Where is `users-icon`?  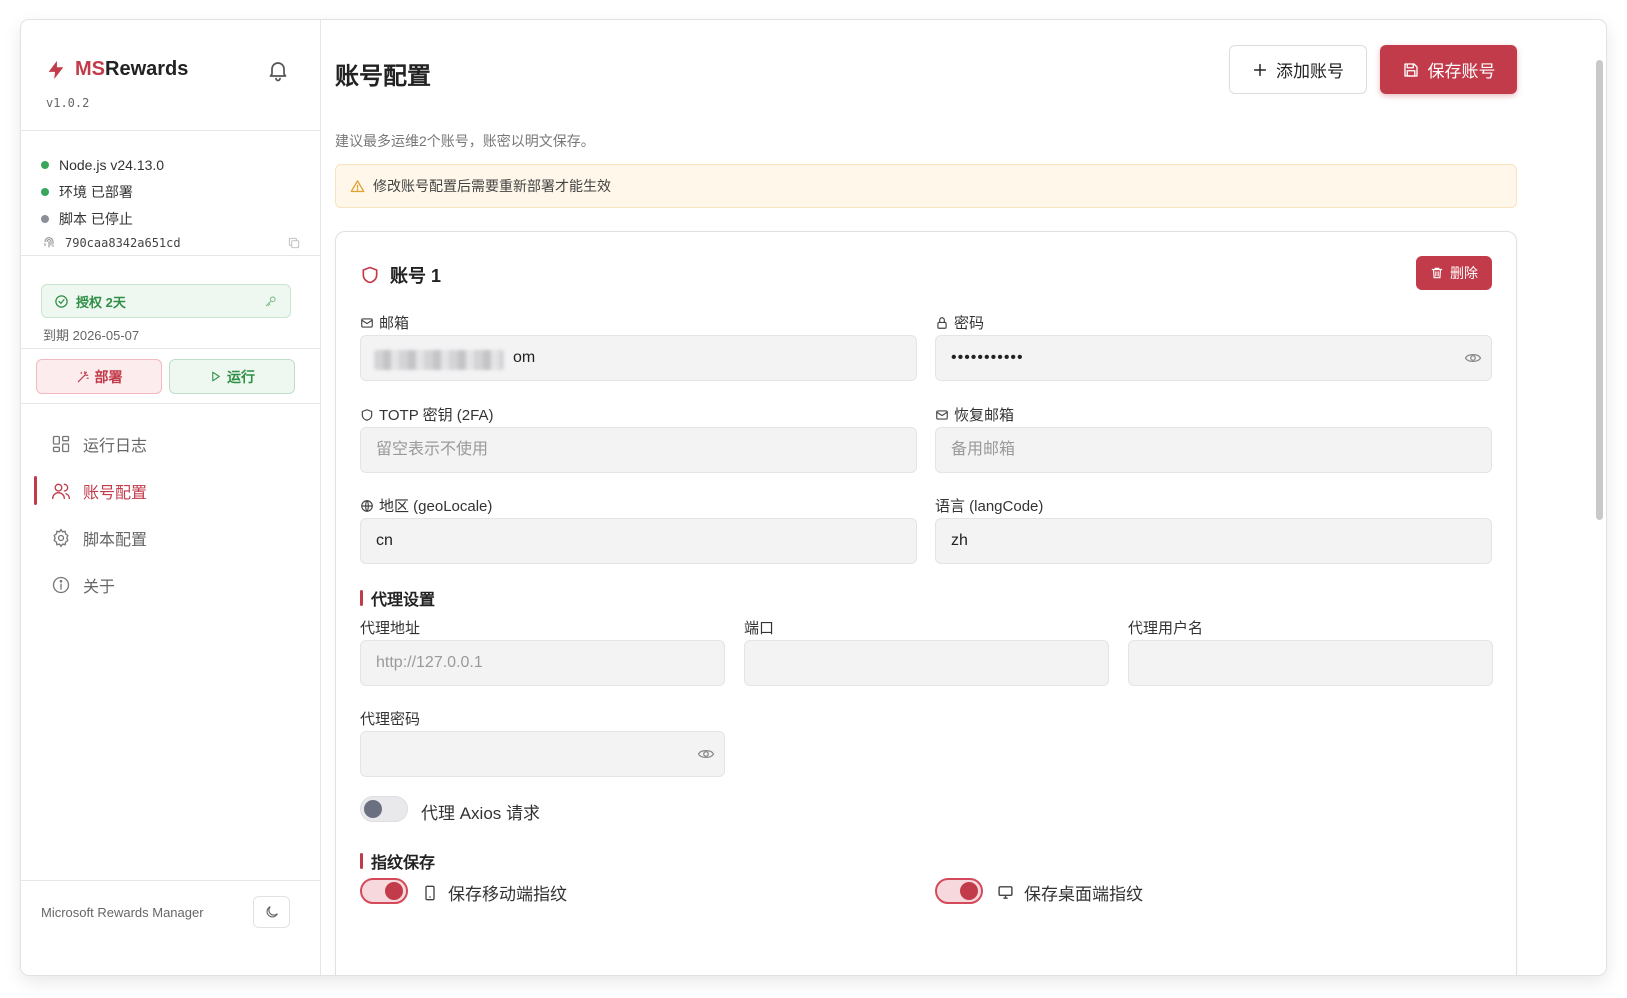 users-icon is located at coordinates (61, 491).